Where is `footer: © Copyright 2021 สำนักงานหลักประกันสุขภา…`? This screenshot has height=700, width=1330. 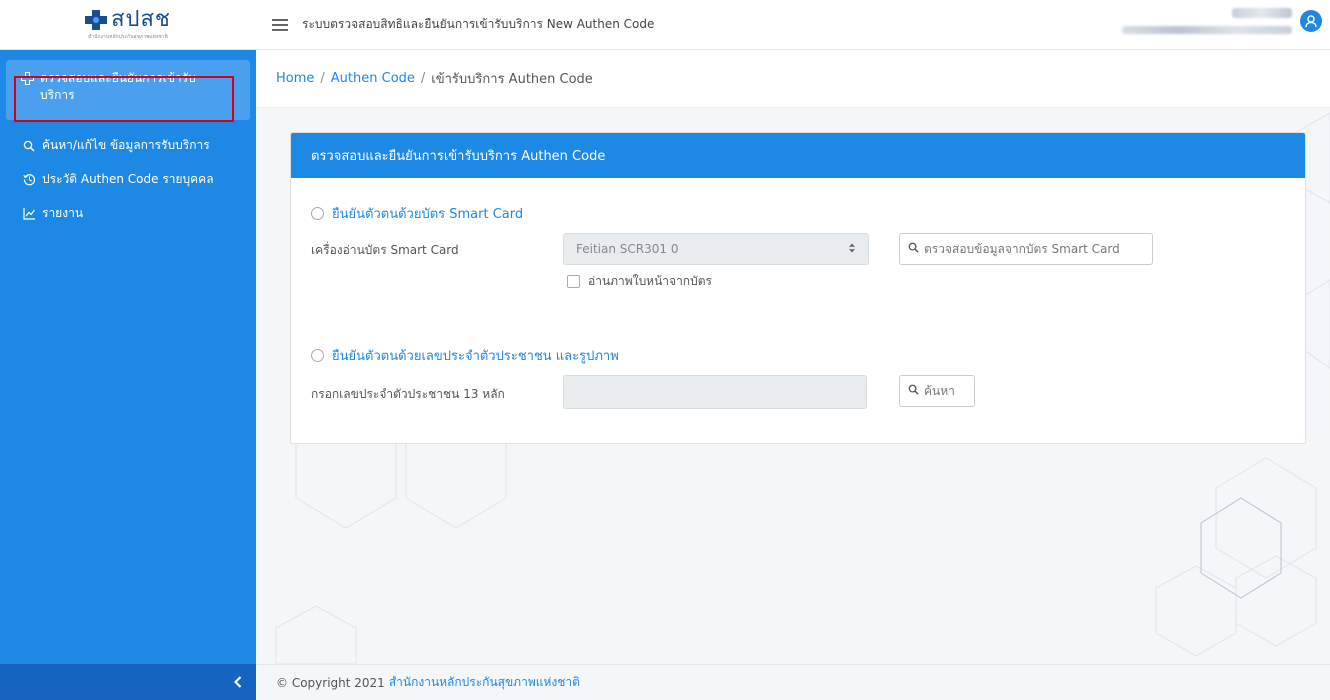
footer: © Copyright 2021 สำนักงานหลักประกันสุขภา… is located at coordinates (793, 682).